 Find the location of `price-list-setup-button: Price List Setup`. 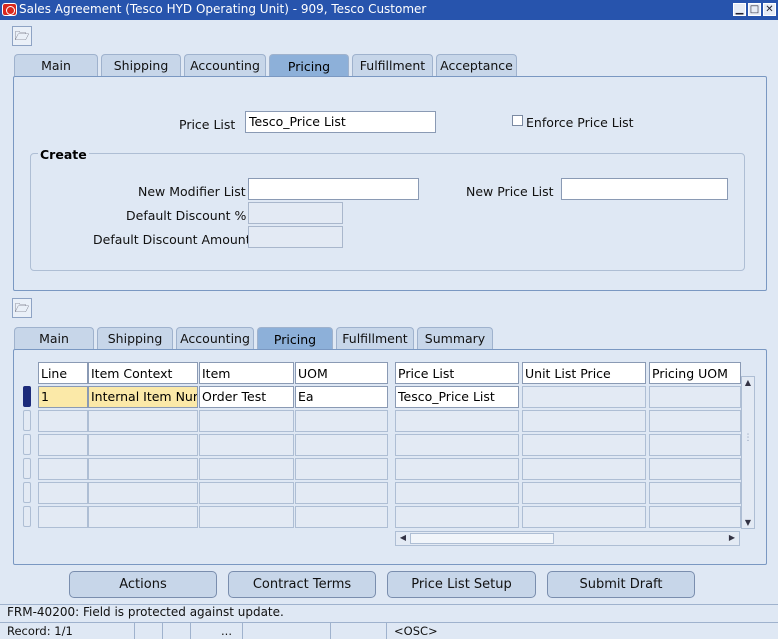

price-list-setup-button: Price List Setup is located at coordinates (461, 584).